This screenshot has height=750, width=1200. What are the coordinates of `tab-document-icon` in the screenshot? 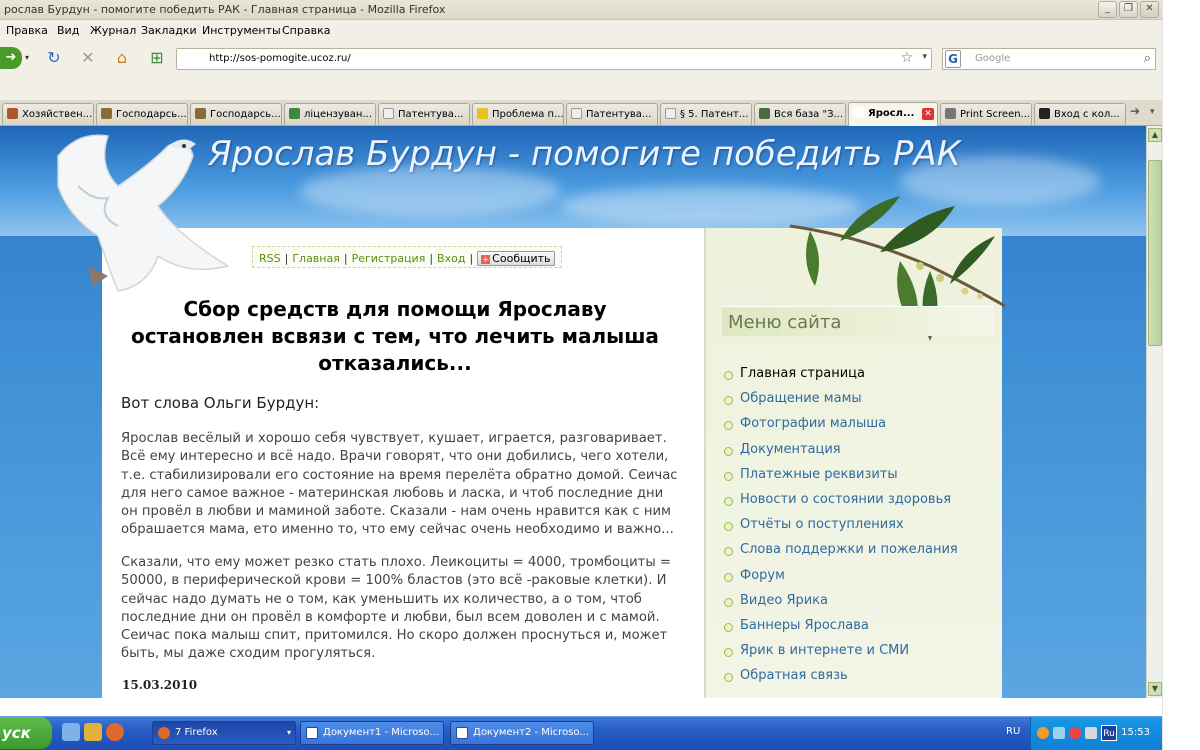 It's located at (670, 113).